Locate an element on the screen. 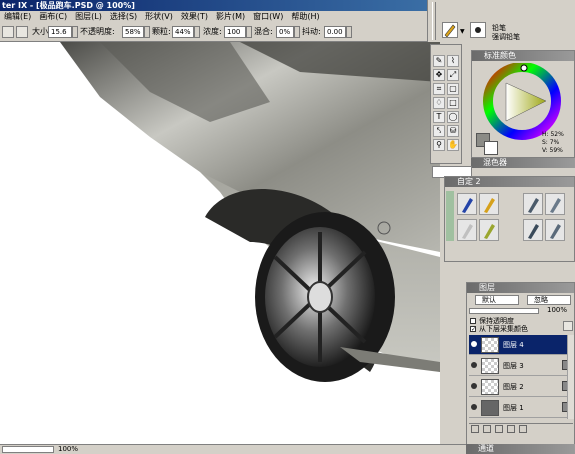  layer-row: 图层 1 is located at coordinates (519, 408).